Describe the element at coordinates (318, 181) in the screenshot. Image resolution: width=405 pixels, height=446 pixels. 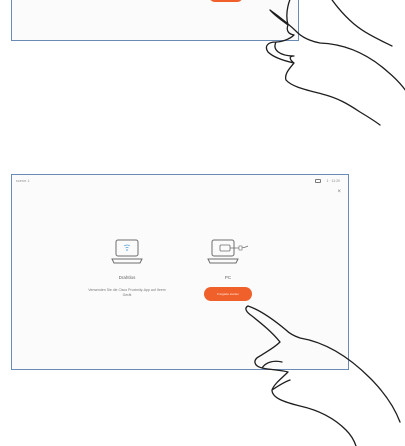
I see `screen-share-icon` at that location.